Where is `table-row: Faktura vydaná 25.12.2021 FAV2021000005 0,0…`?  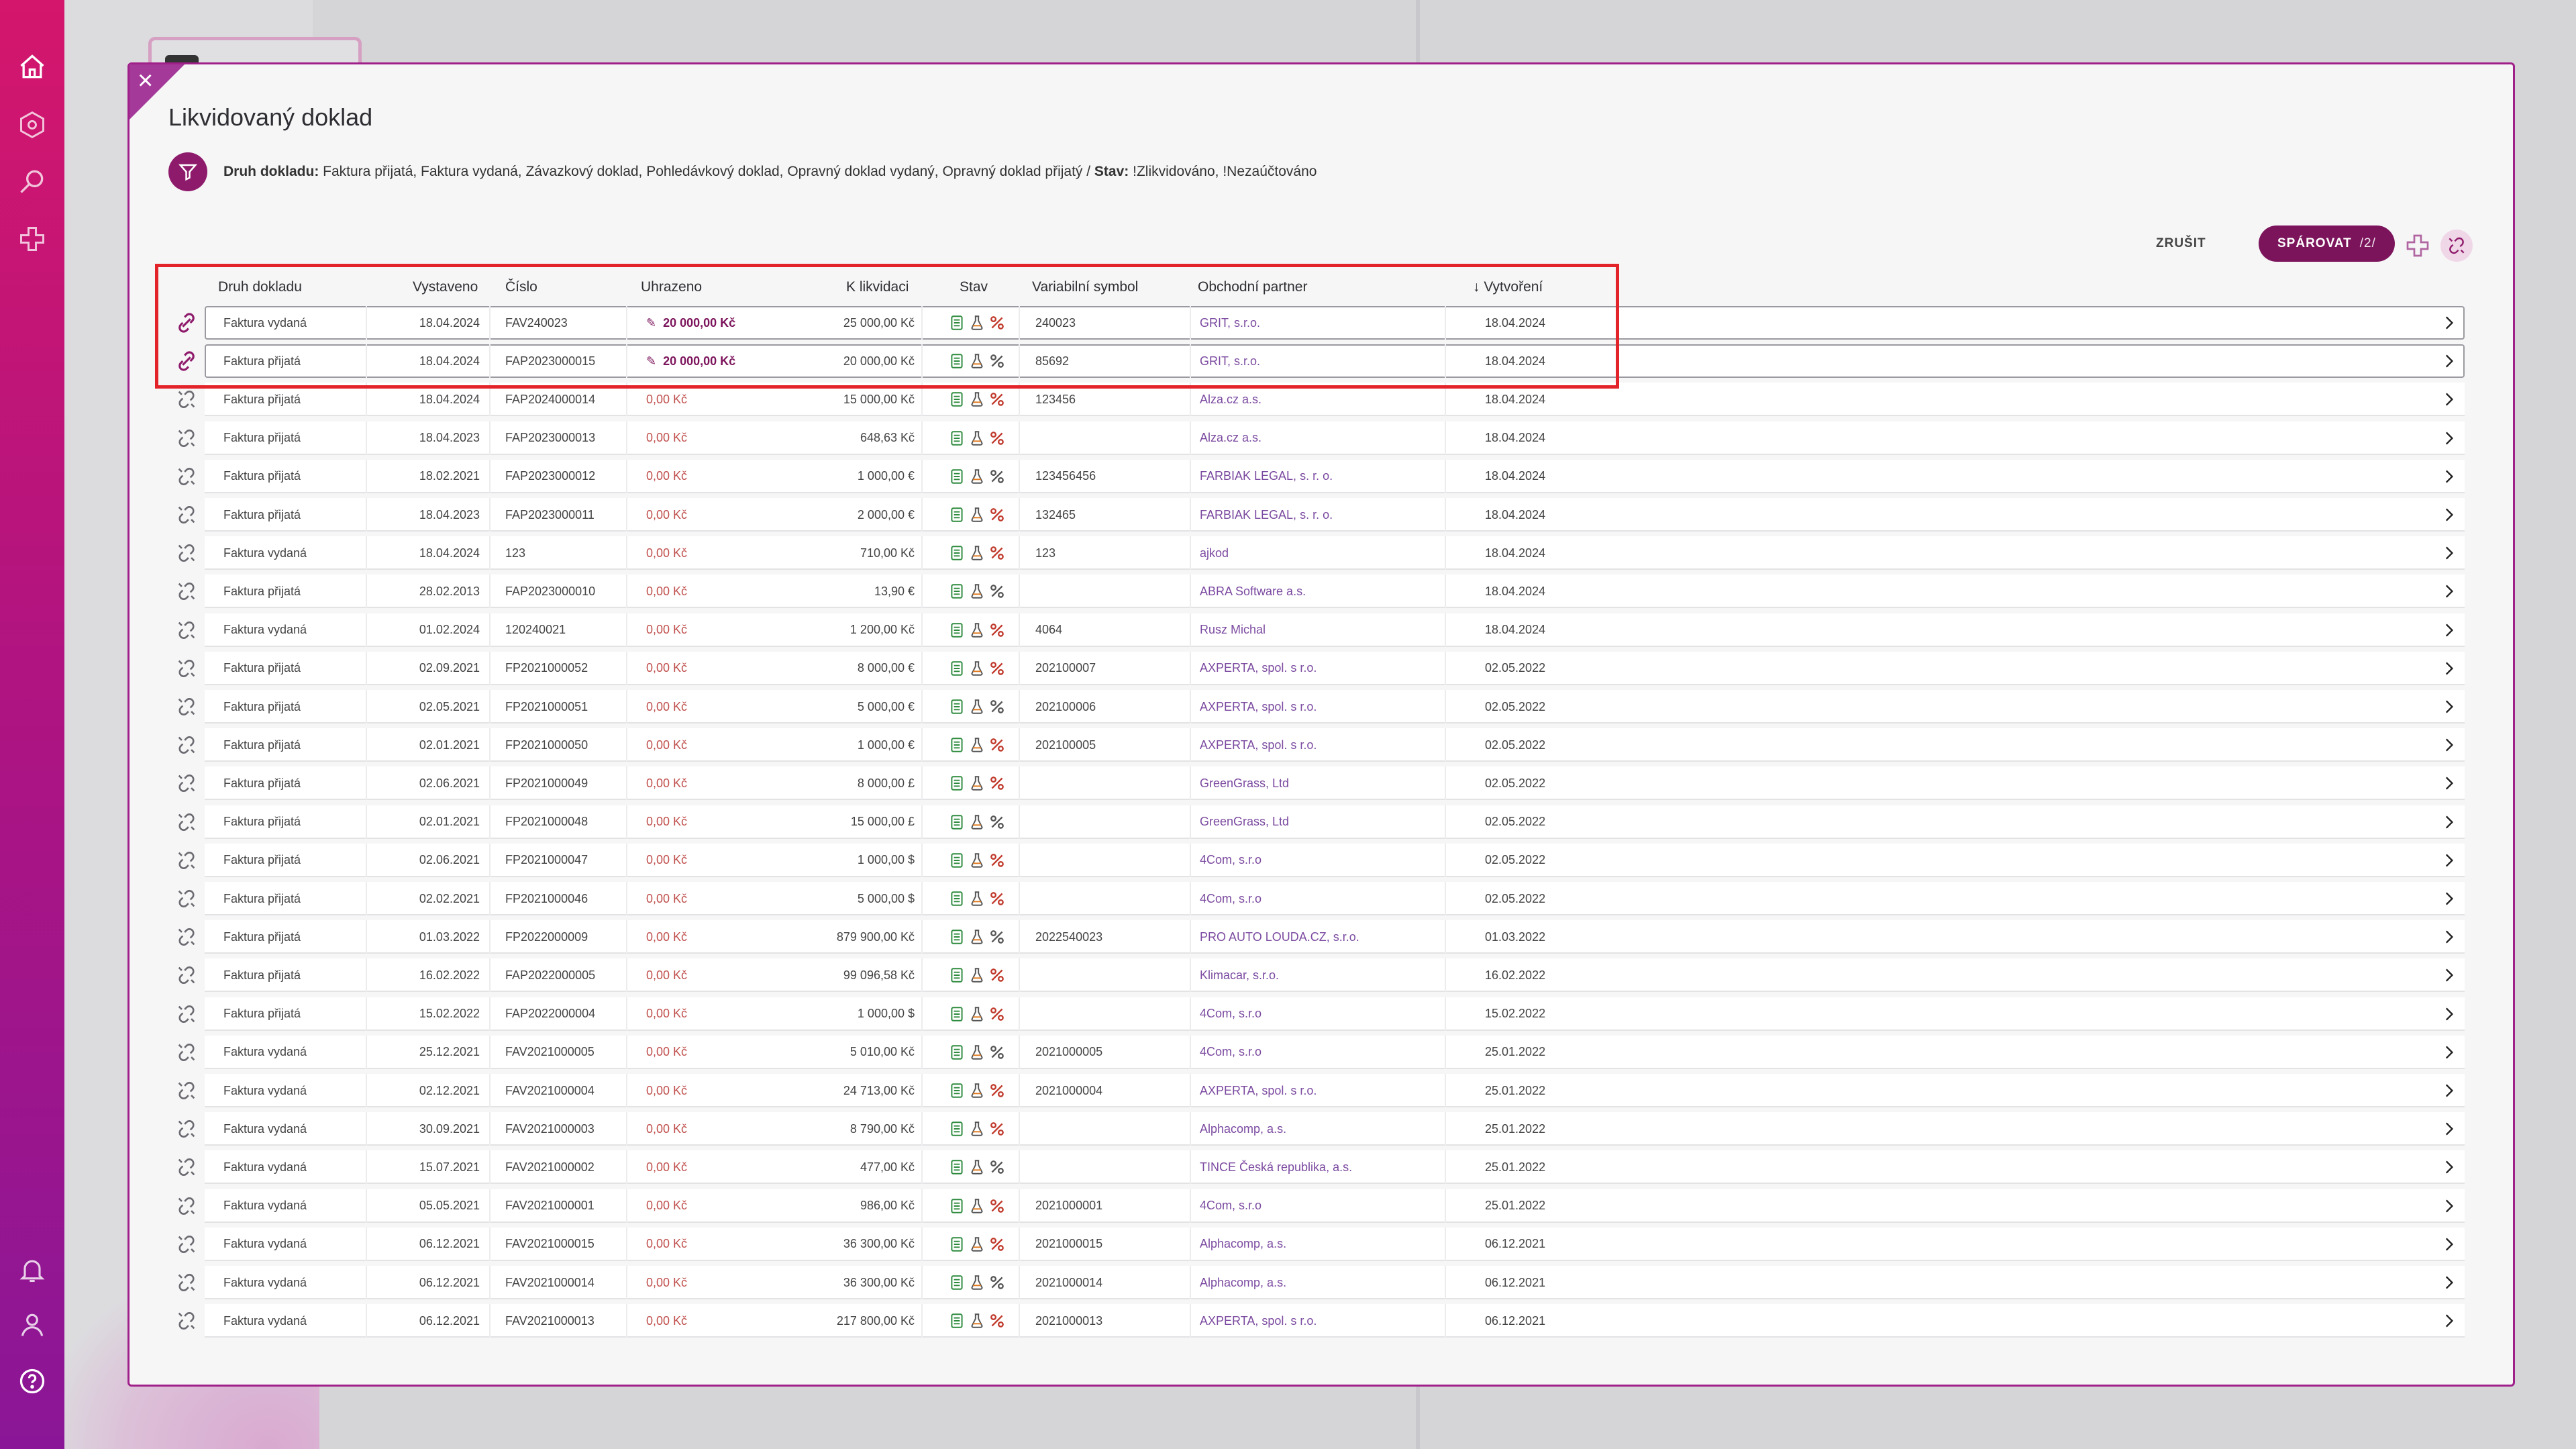 table-row: Faktura vydaná 25.12.2021 FAV2021000005 0,0… is located at coordinates (1317, 1052).